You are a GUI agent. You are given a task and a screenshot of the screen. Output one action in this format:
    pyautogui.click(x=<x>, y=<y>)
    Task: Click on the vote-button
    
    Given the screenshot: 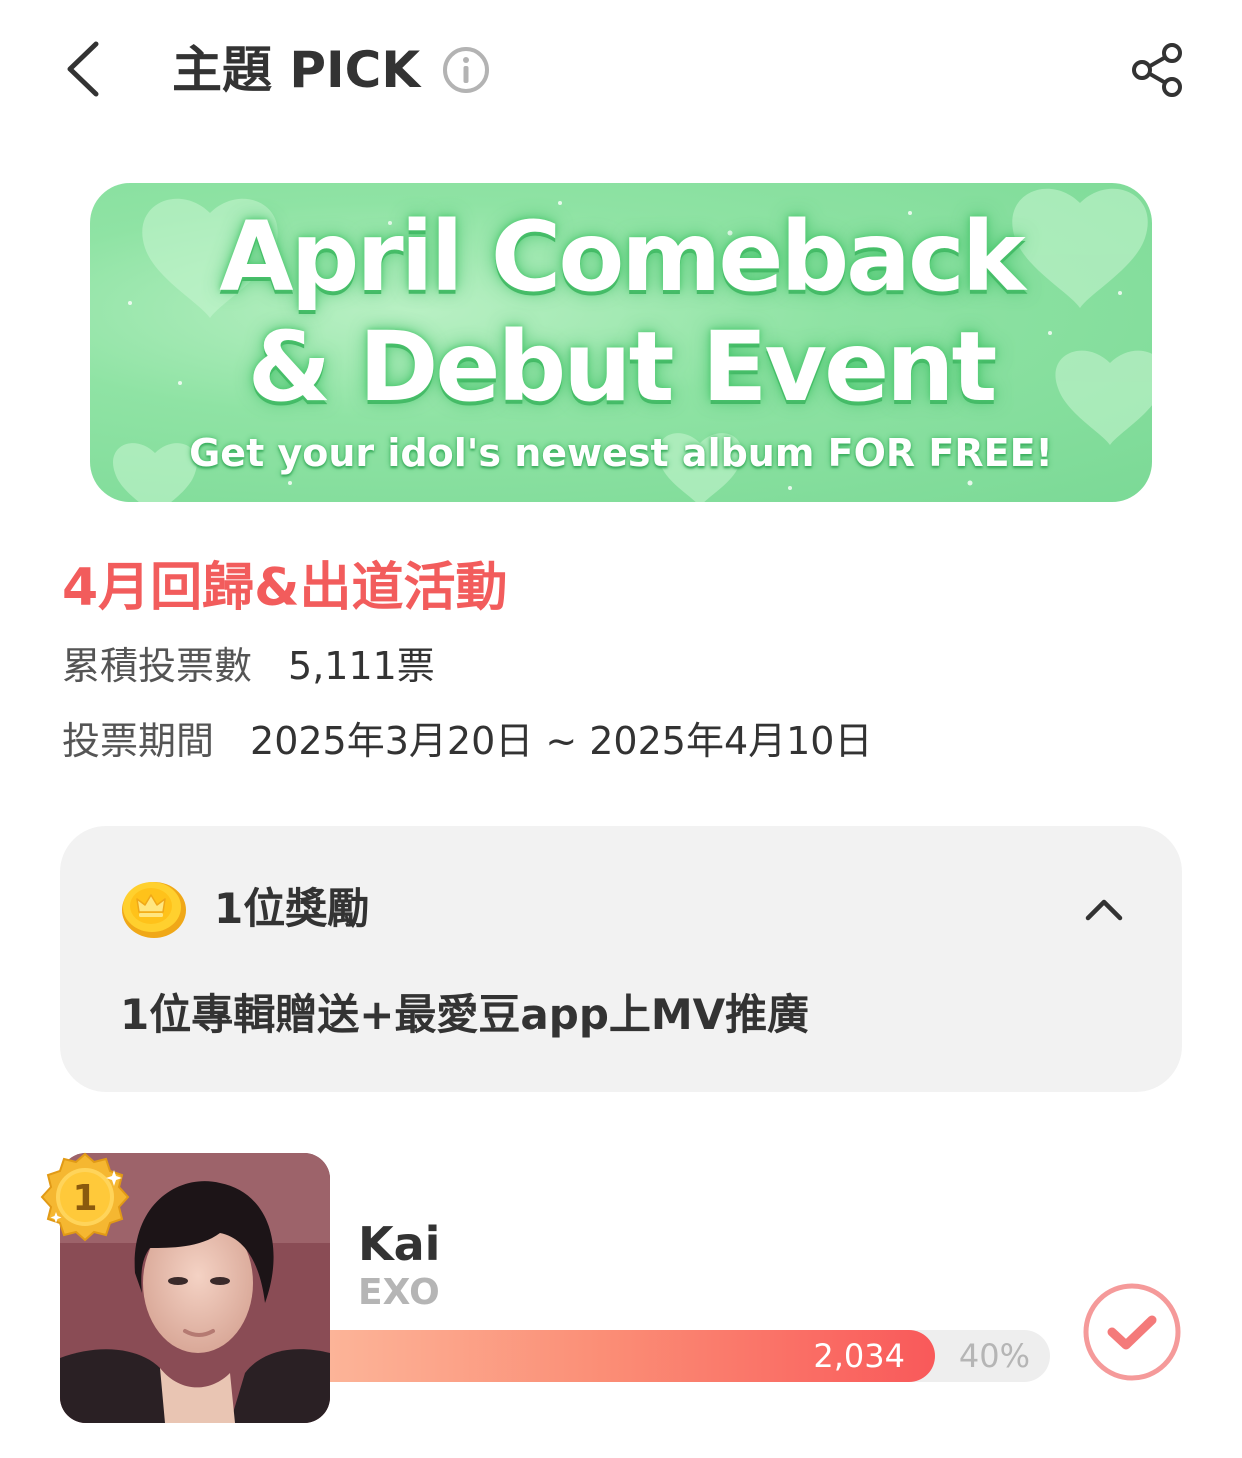 What is the action you would take?
    pyautogui.click(x=1132, y=1332)
    